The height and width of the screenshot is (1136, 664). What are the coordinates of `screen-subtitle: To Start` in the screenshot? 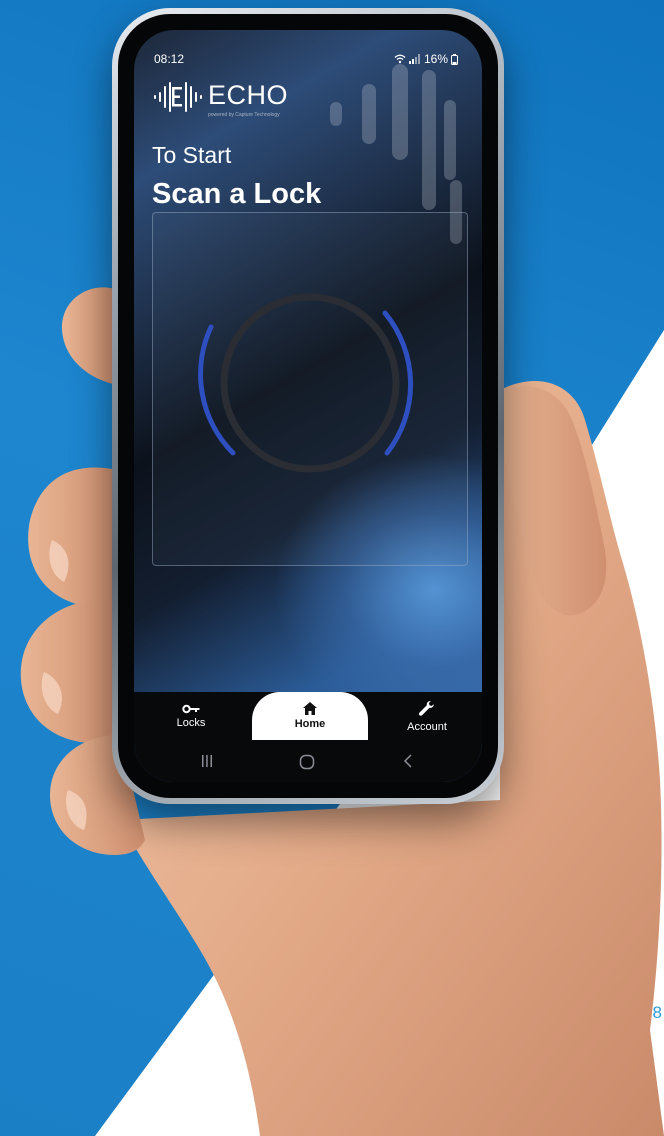 It's located at (192, 155).